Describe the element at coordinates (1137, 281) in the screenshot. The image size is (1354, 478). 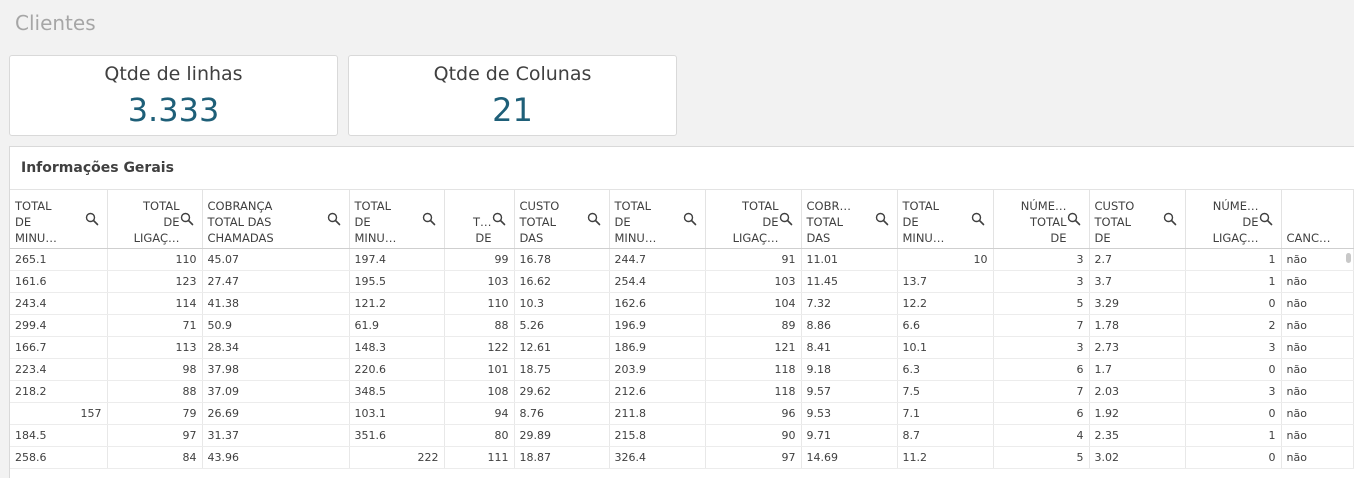
I see `table-cell: 3.7` at that location.